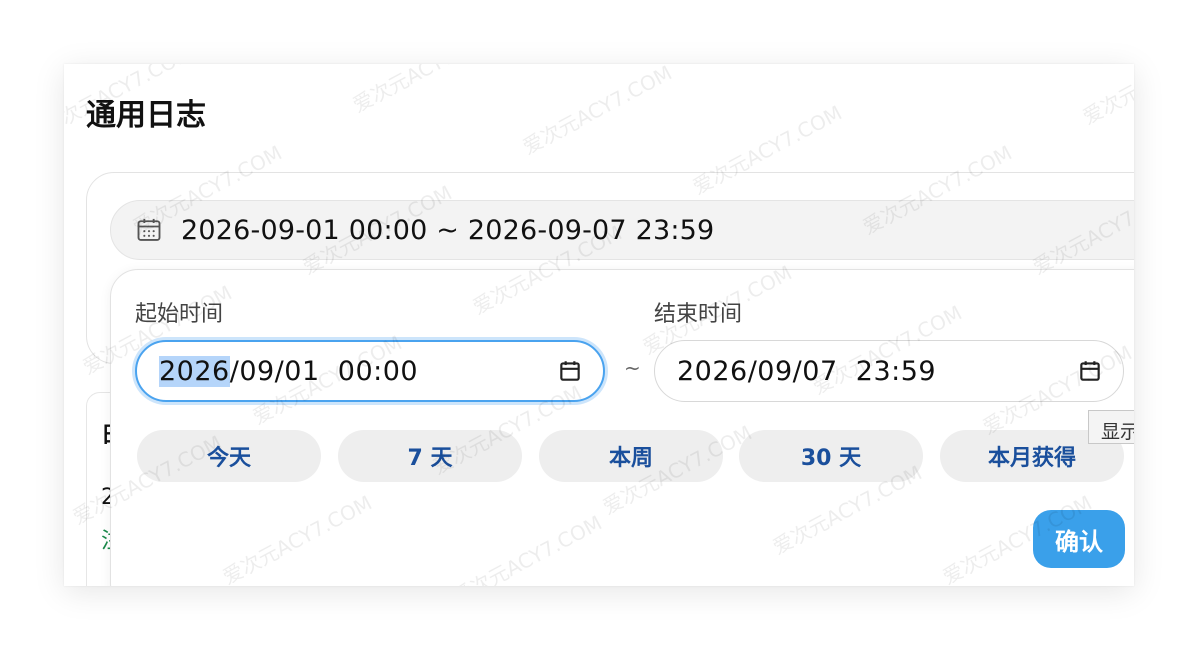 The image size is (1198, 650). I want to click on confirm-button: 确认, so click(1079, 539).